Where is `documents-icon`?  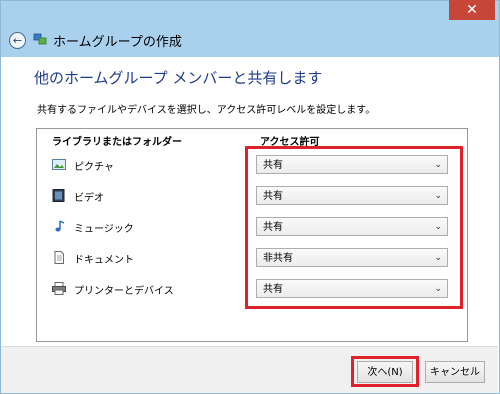
documents-icon is located at coordinates (59, 257).